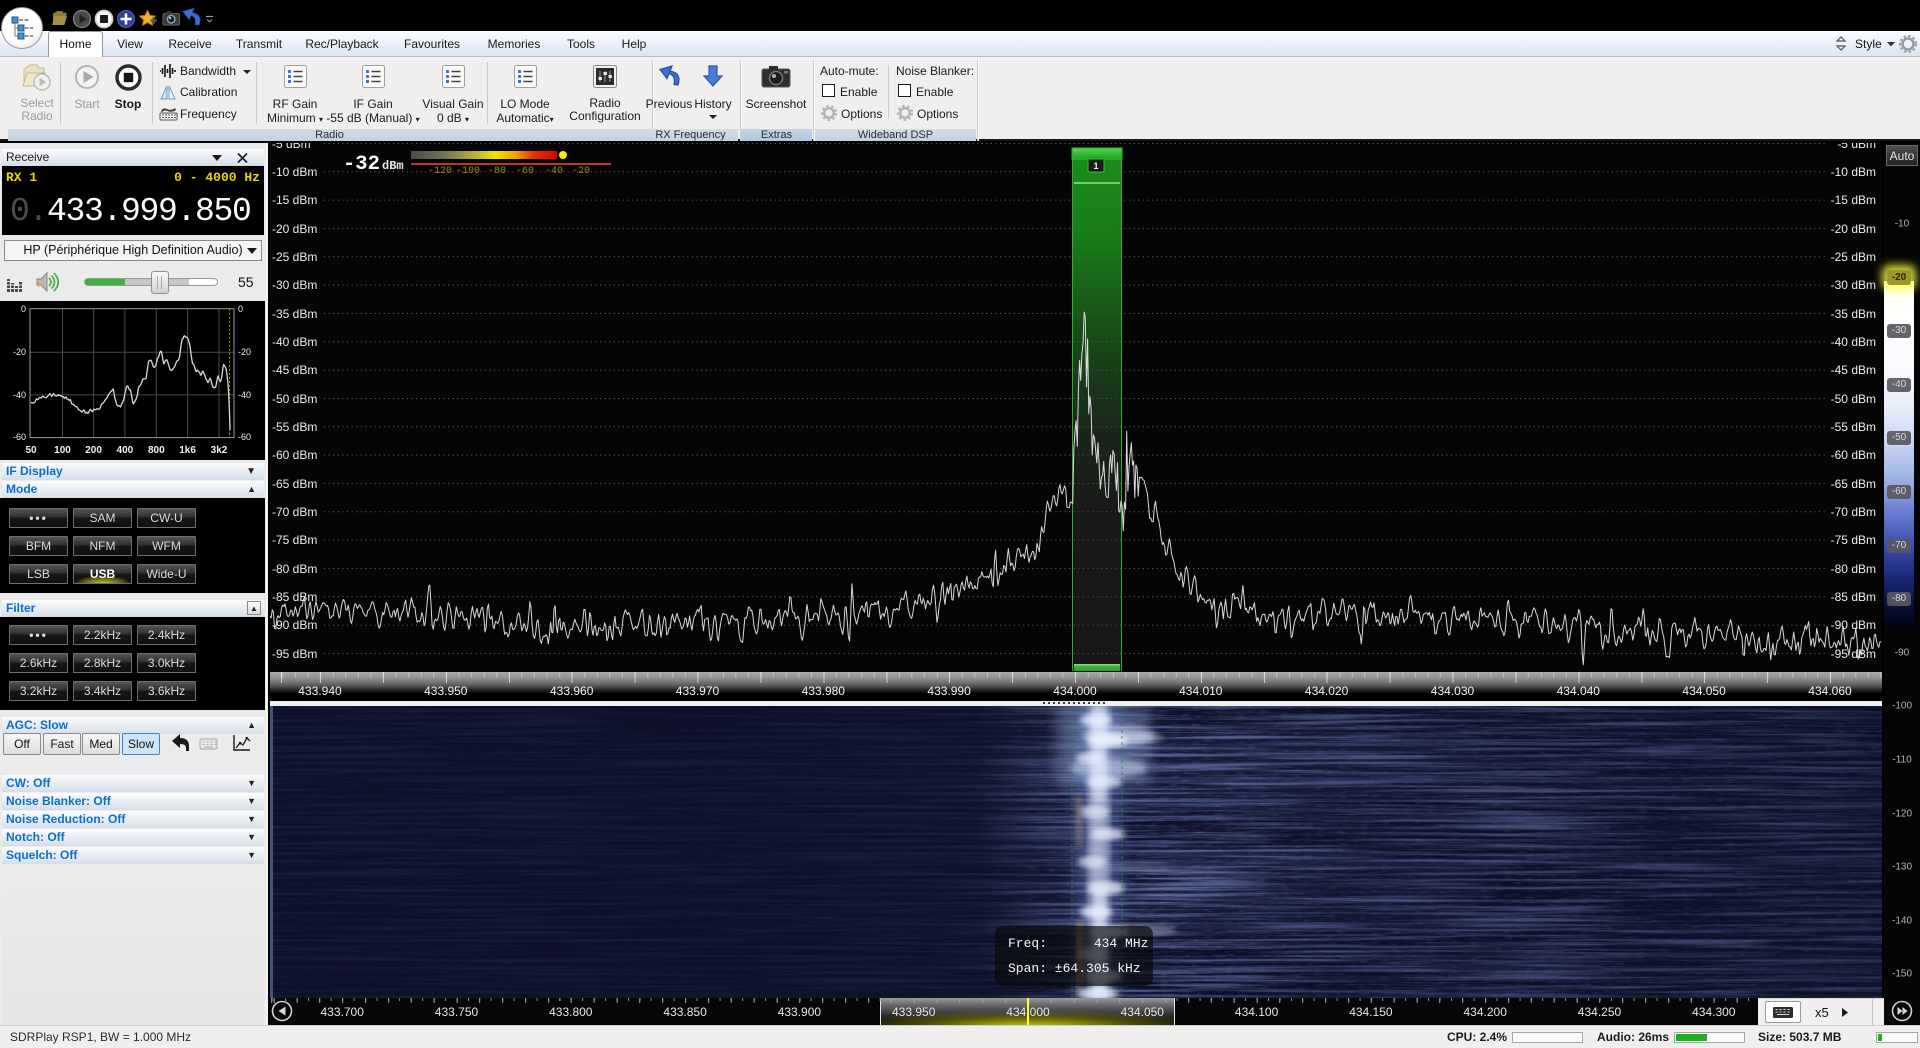 Image resolution: width=1920 pixels, height=1048 pixels. Describe the element at coordinates (219, 450) in the screenshot. I see `svg-text: 3k2` at that location.